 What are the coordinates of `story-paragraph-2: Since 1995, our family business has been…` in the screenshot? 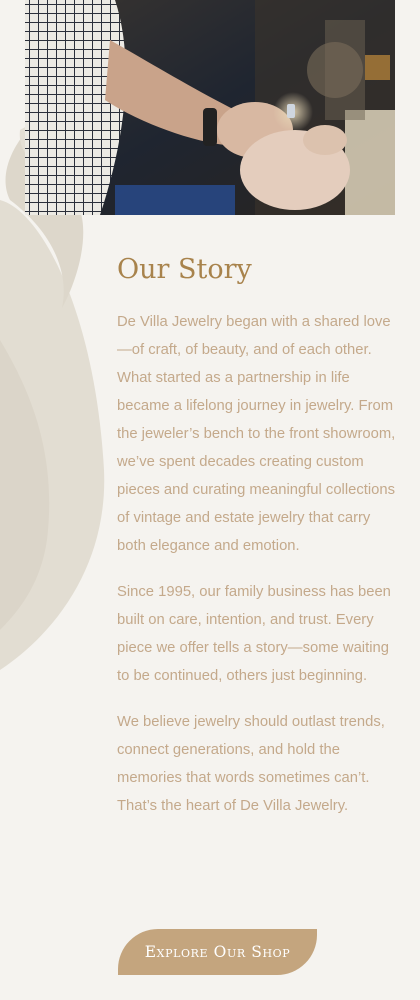 It's located at (254, 634).